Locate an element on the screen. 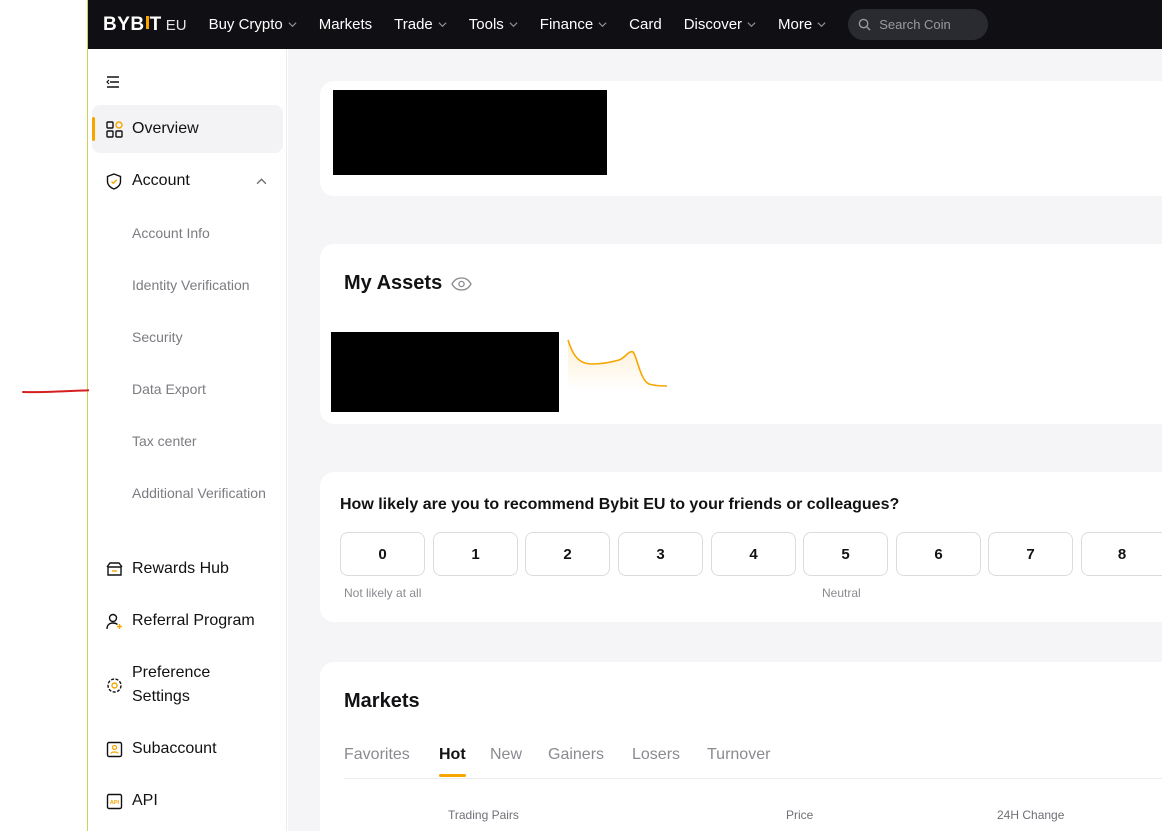 The height and width of the screenshot is (831, 1162). sidebar-item-preference-settings: Preference Settings is located at coordinates (187, 685).